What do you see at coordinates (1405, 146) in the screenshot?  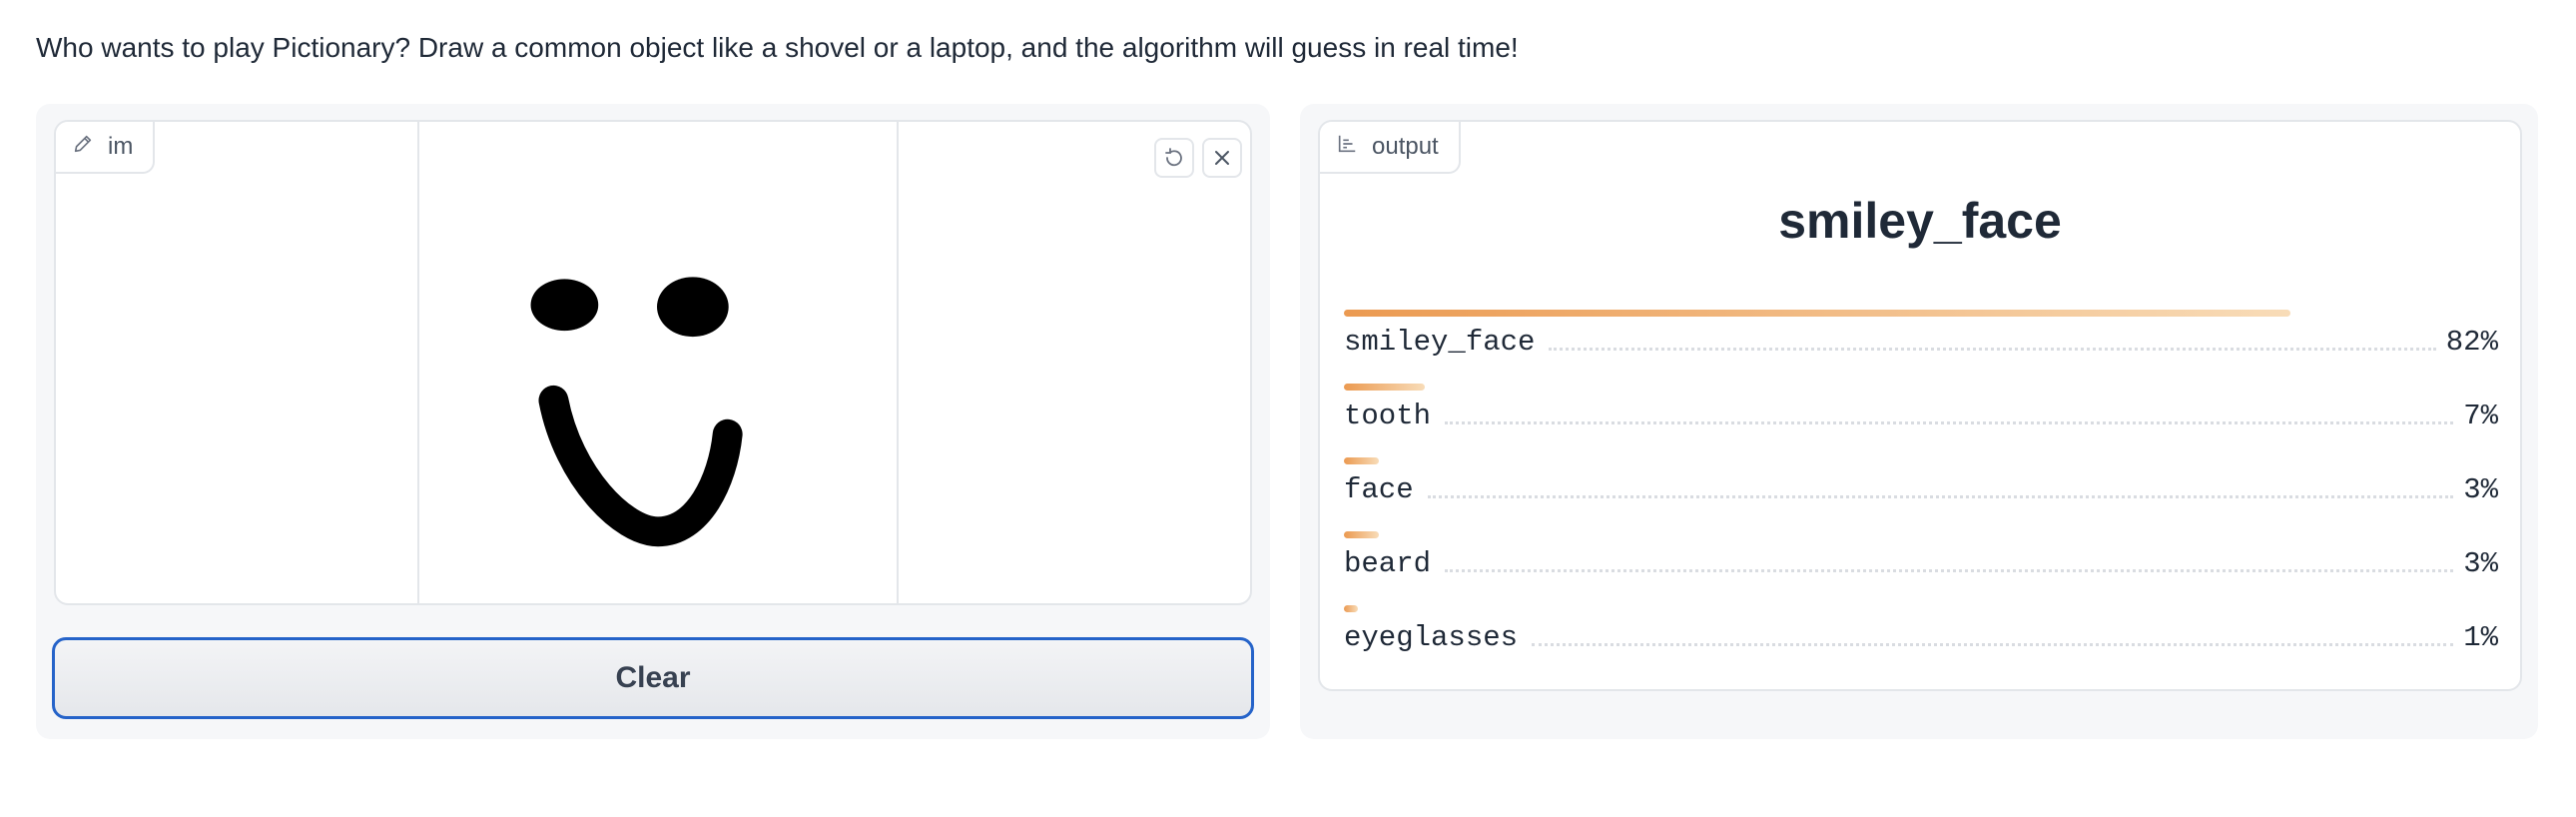 I see `output-label-text: output` at bounding box center [1405, 146].